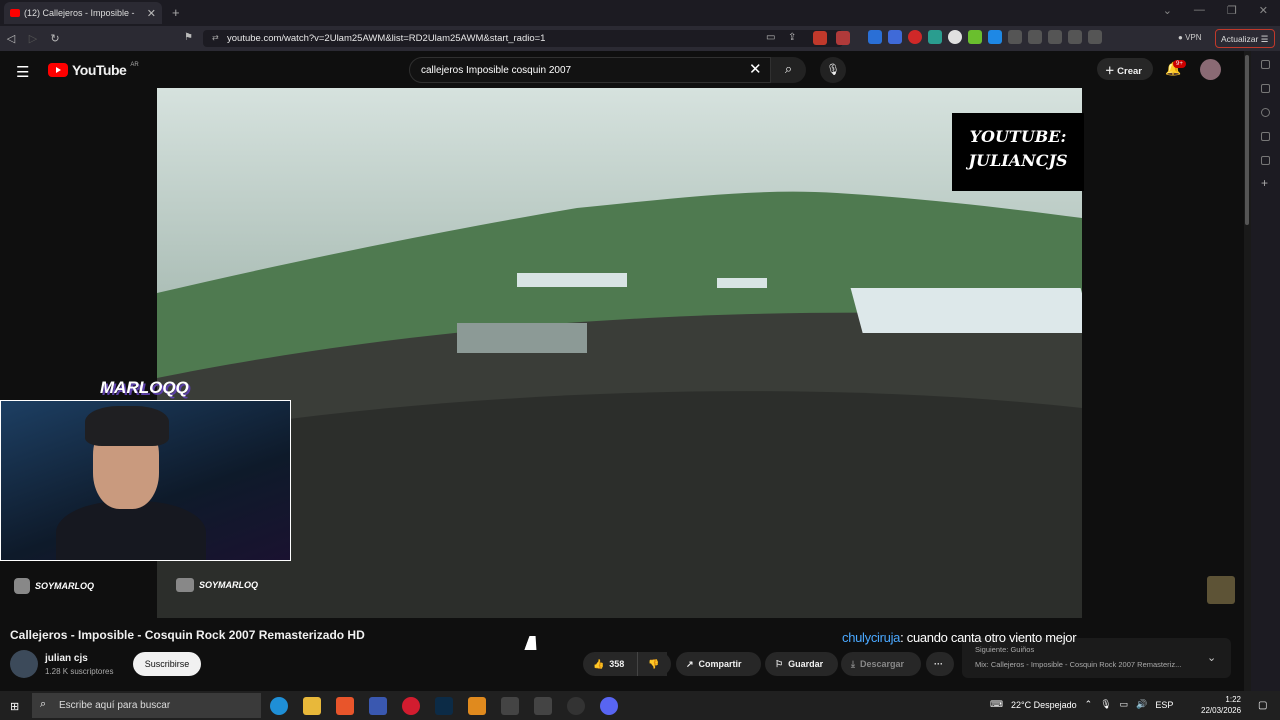 This screenshot has width=1280, height=720. I want to click on share-page-icon: ⇪, so click(792, 37).